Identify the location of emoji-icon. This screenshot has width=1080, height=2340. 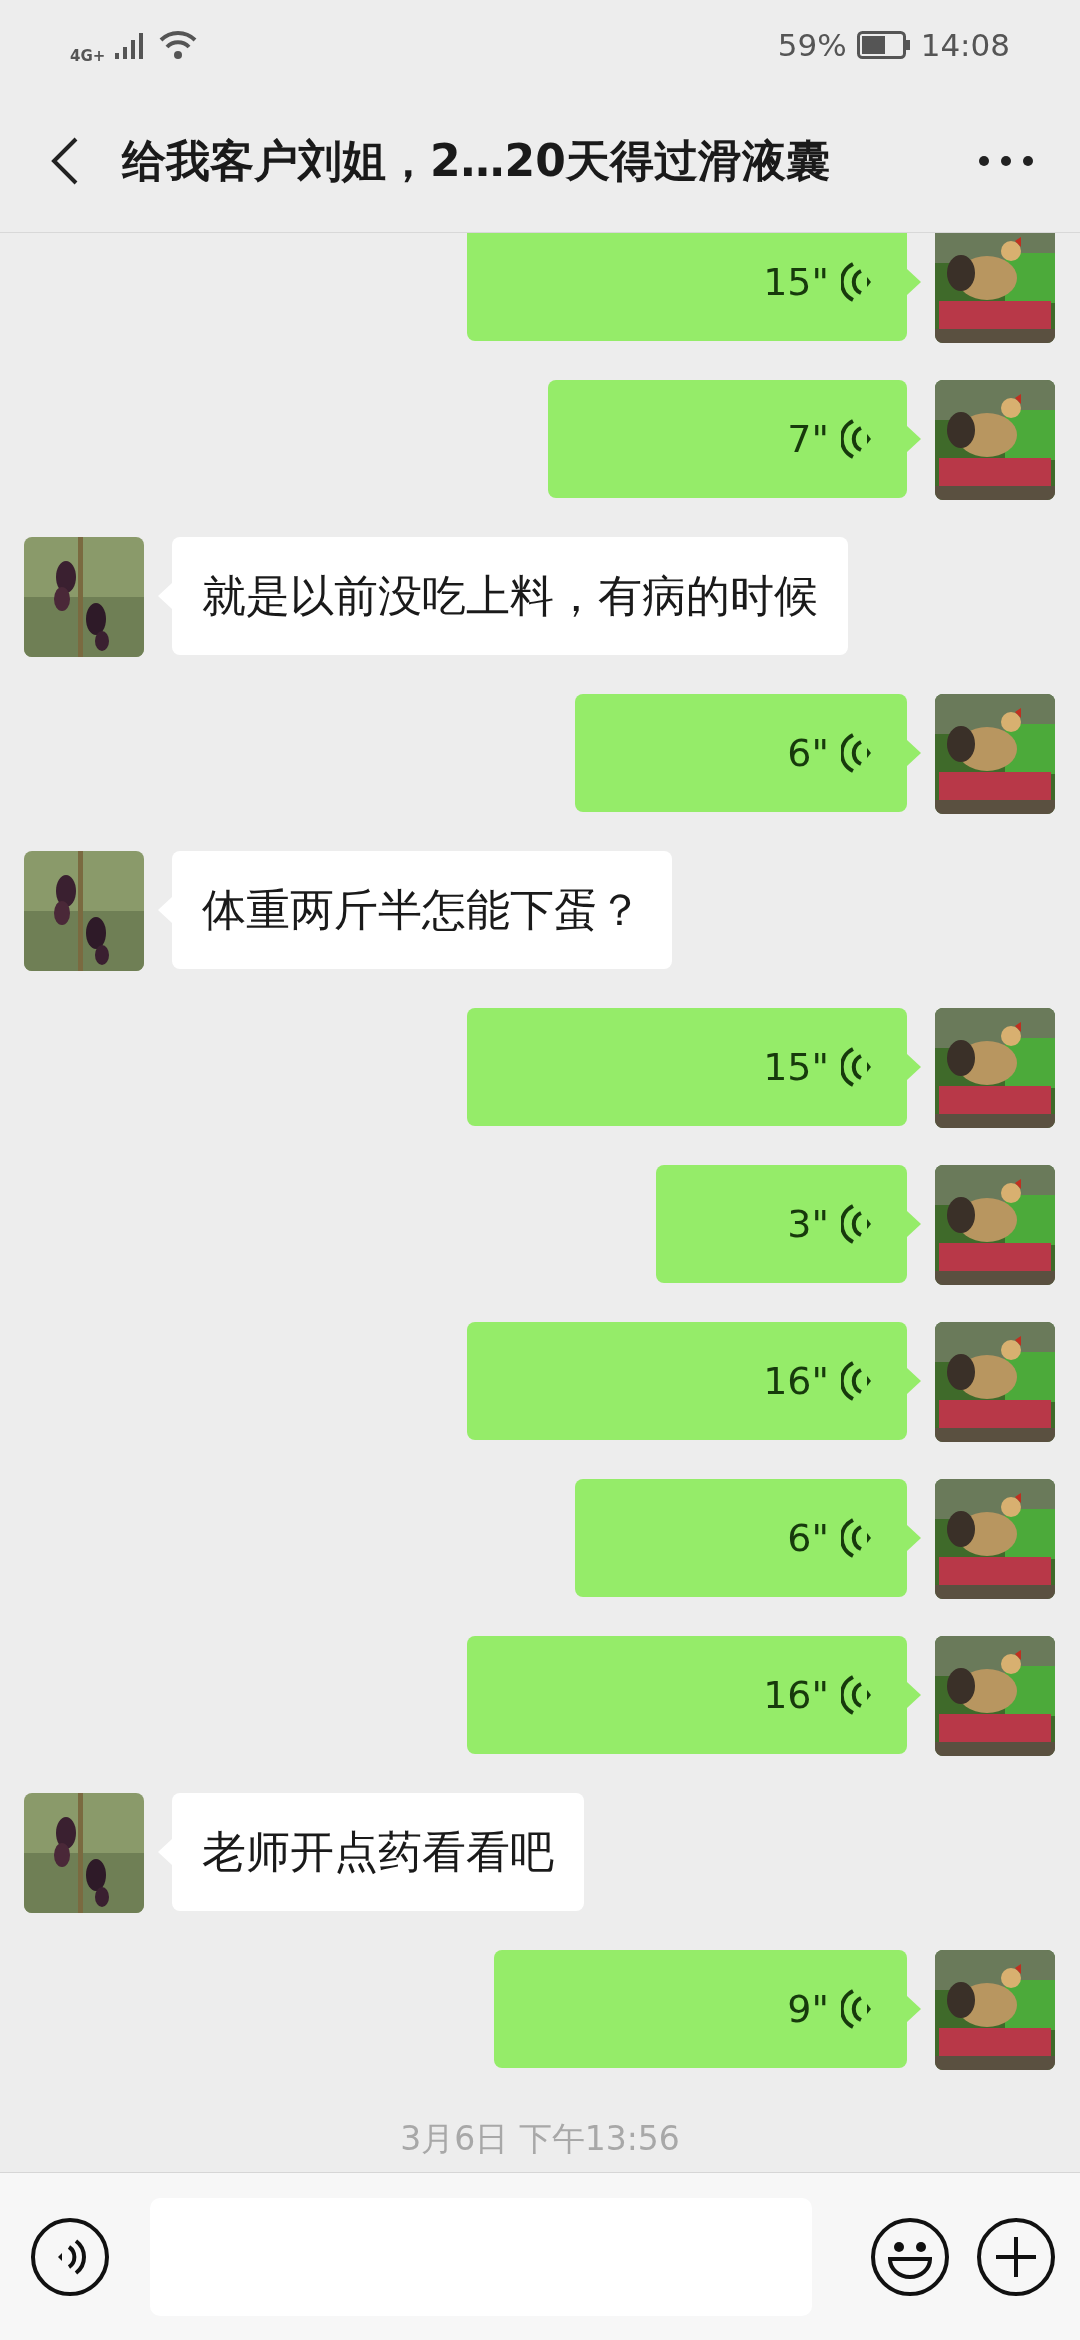
(910, 2256).